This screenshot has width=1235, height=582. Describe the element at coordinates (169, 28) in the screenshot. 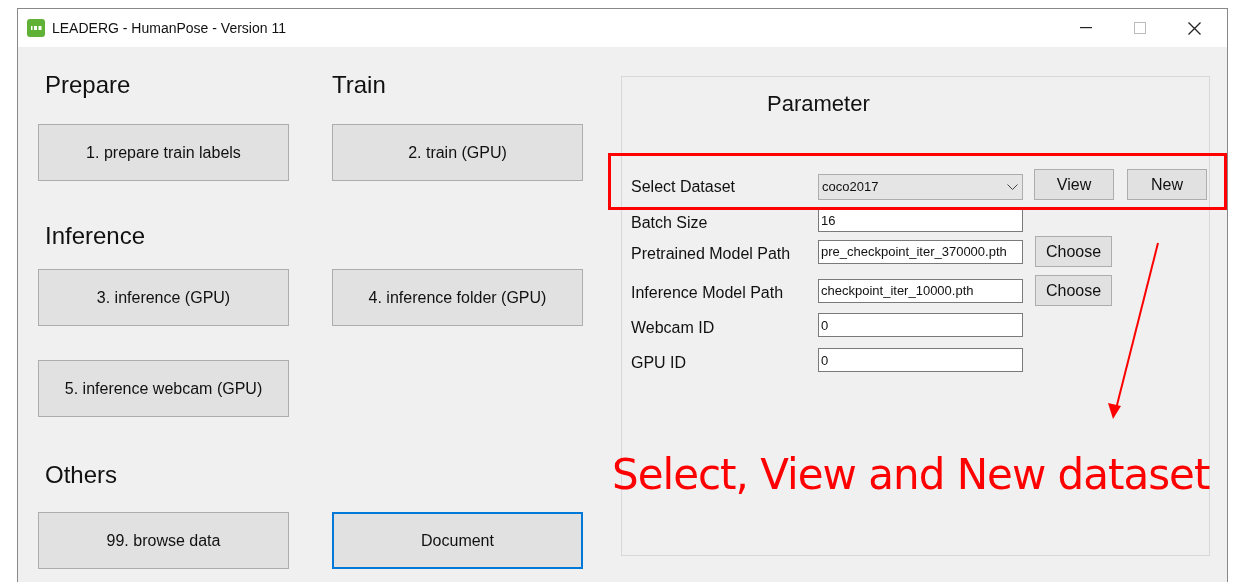

I see `window-title: LEADERG - HumanPose - Version 11` at that location.